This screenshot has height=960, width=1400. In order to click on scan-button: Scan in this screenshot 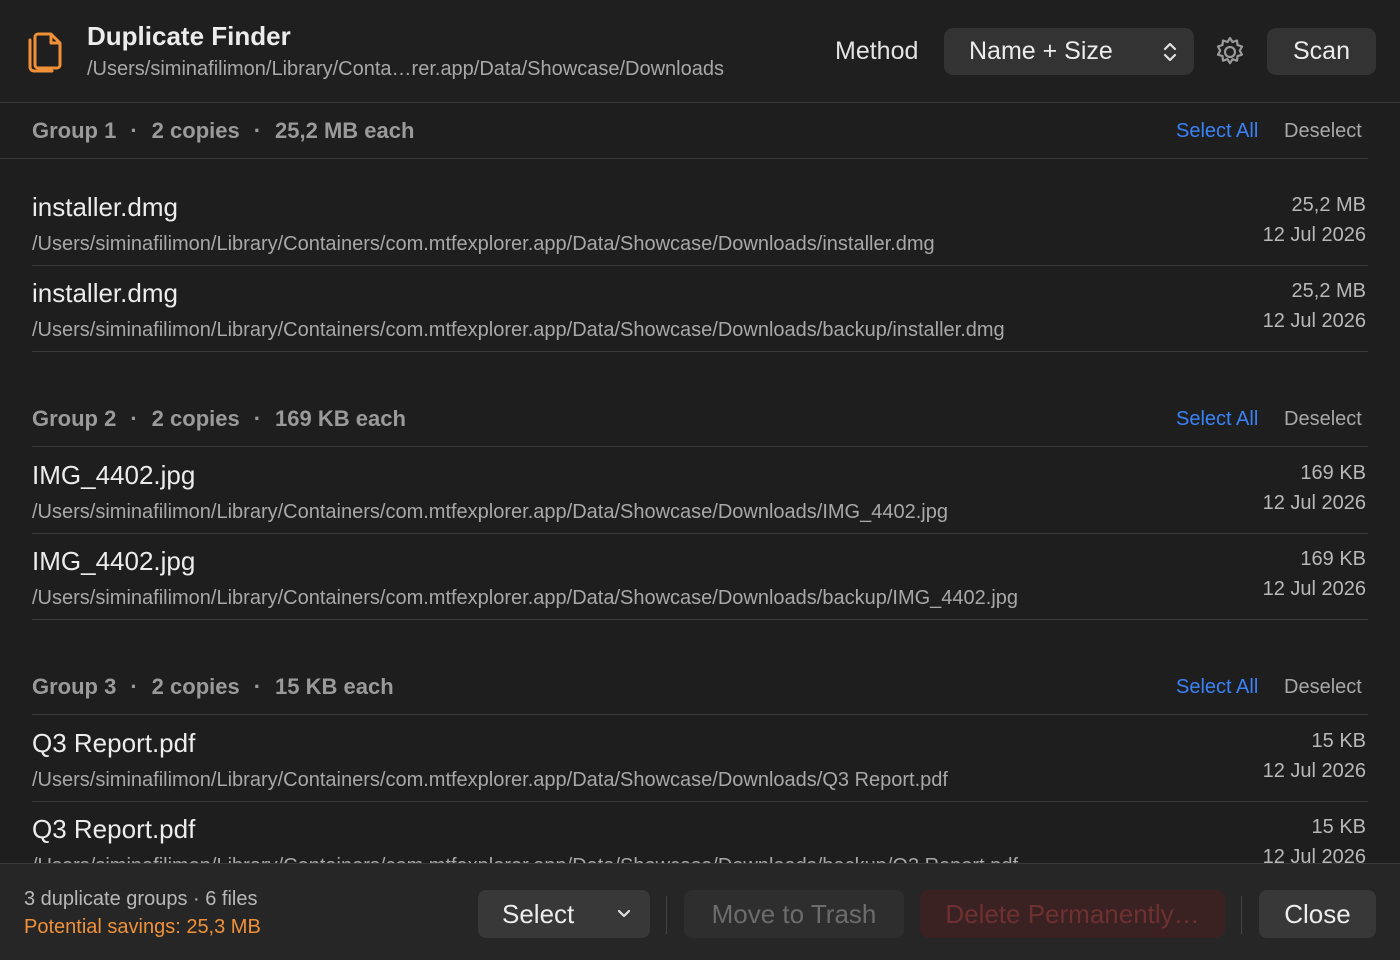, I will do `click(1321, 51)`.